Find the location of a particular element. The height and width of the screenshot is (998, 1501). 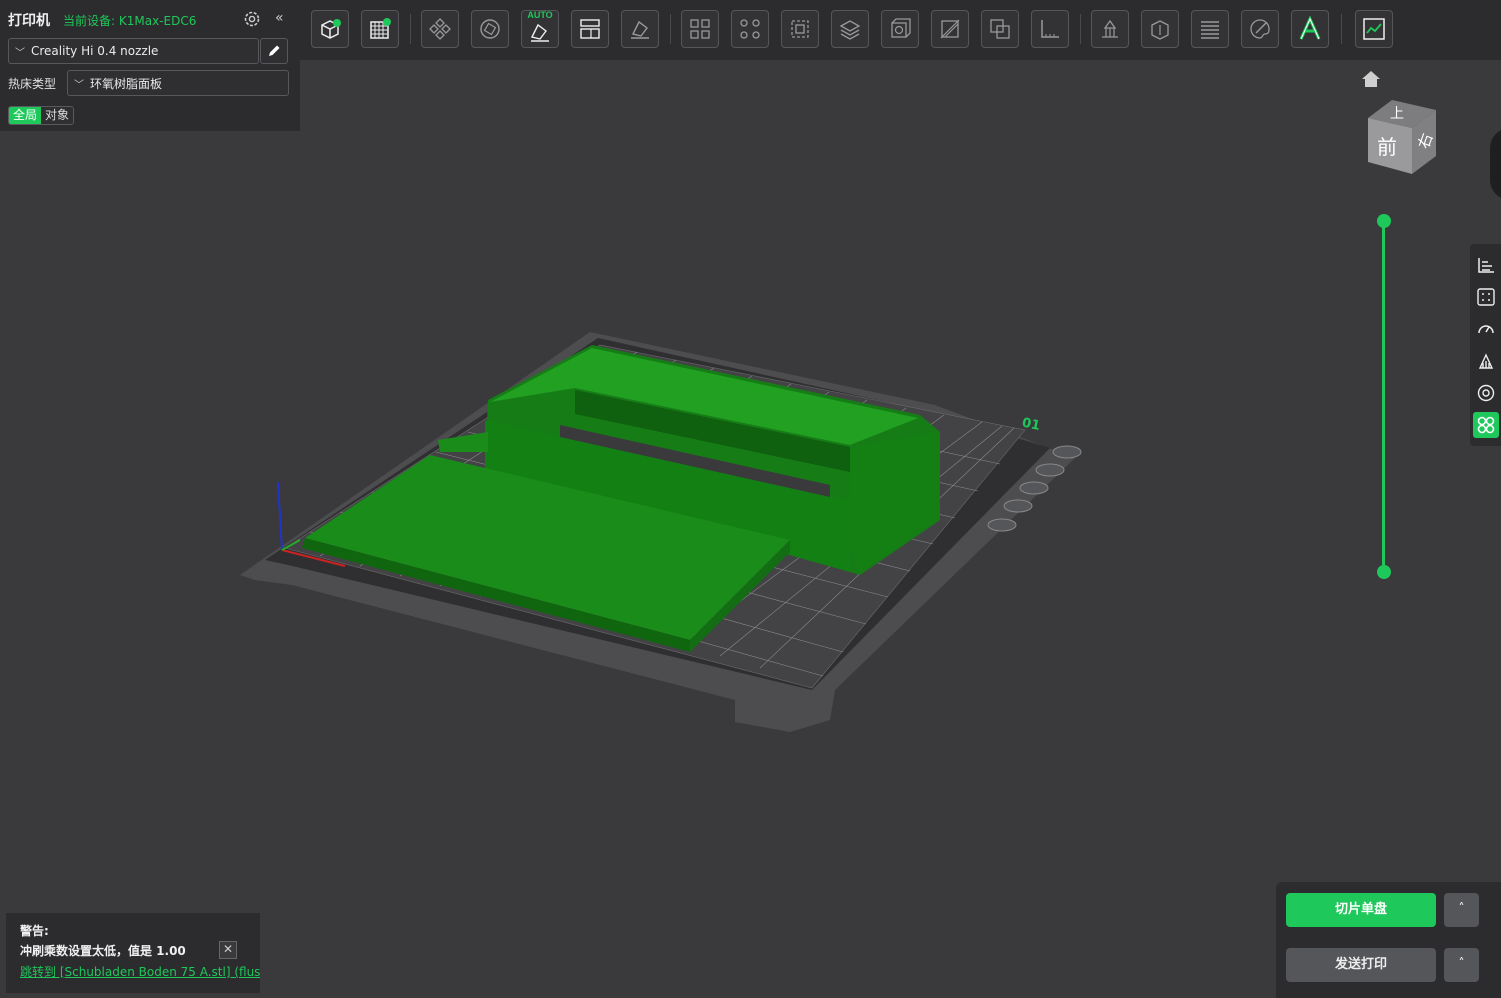

layout-icon is located at coordinates (590, 29).